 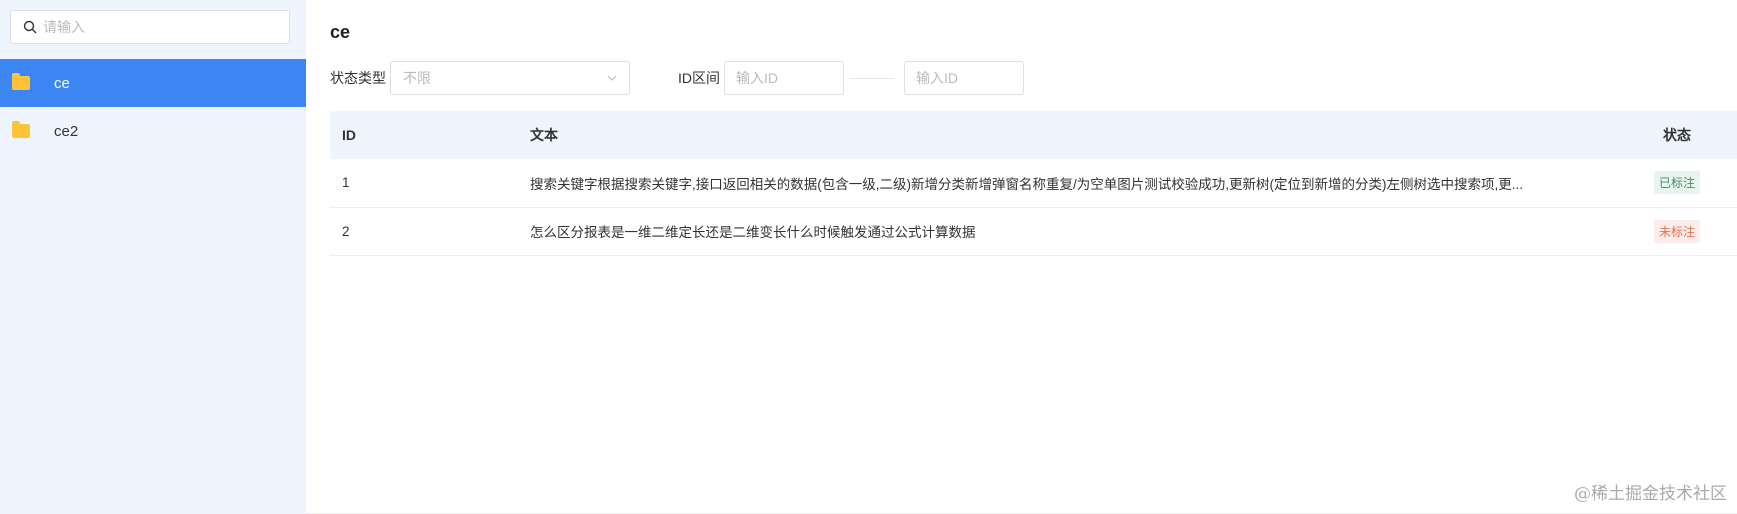 What do you see at coordinates (1073, 231) in the screenshot?
I see `cell-text: 怎么区分报表是一维二维定长还是二维变长什么时候触发通过公式计算数据` at bounding box center [1073, 231].